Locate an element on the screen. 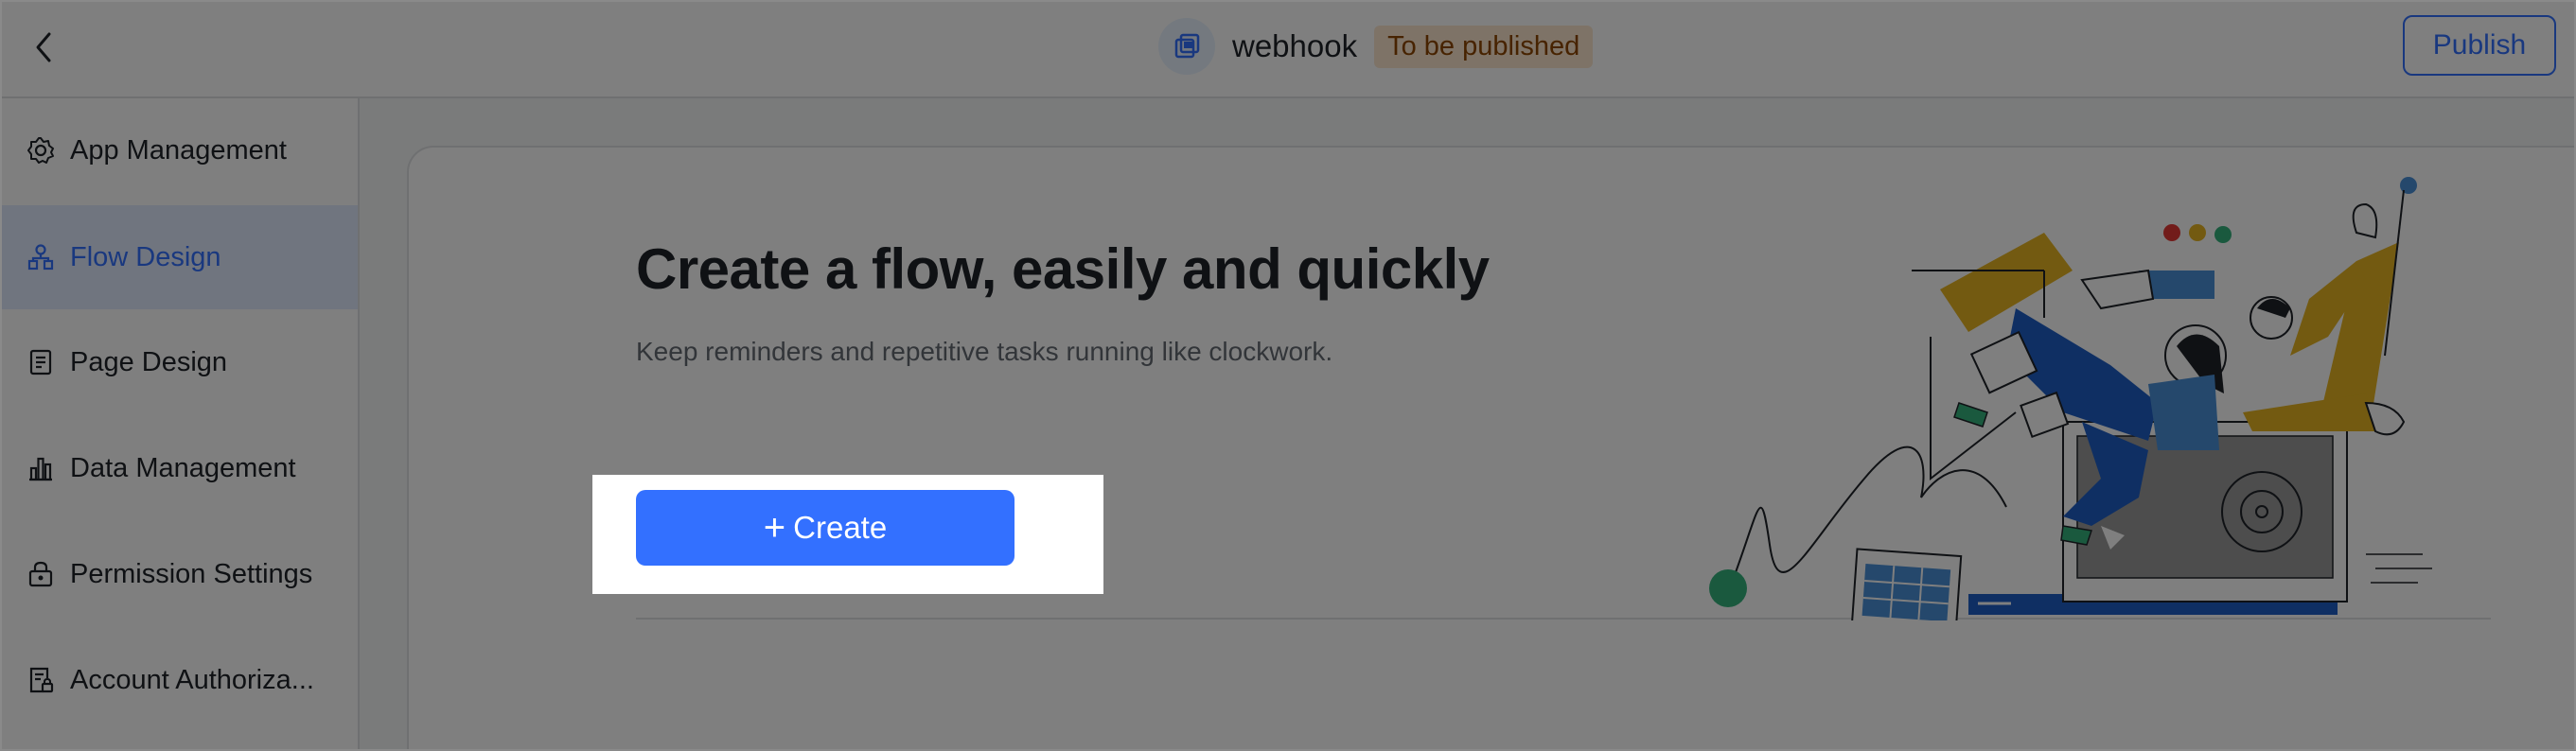 The width and height of the screenshot is (2576, 751). create-button: + Create is located at coordinates (825, 528).